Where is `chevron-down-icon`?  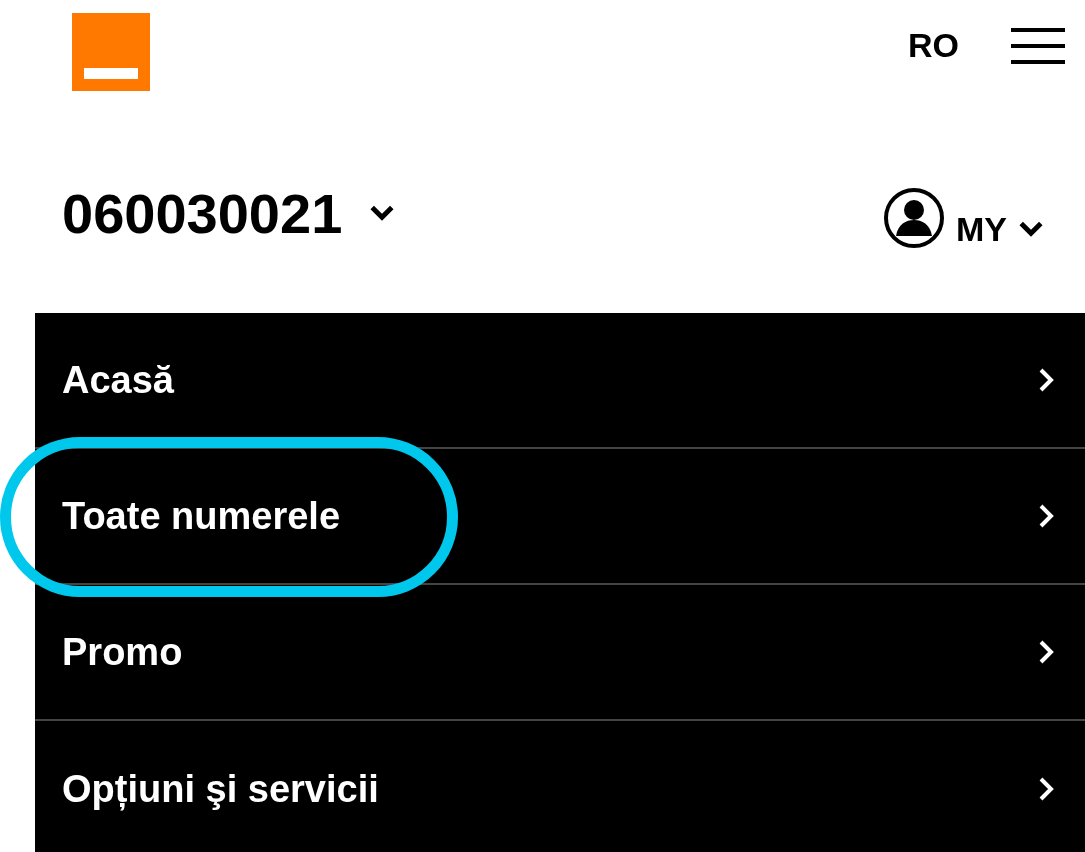
chevron-down-icon is located at coordinates (1031, 229).